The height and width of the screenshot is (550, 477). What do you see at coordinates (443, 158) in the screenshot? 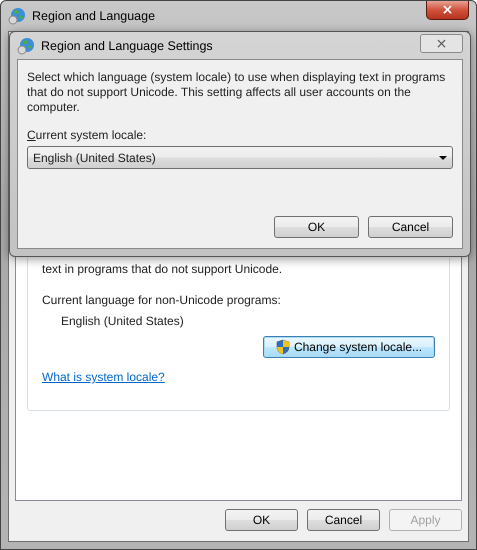
I see `caret-icon` at bounding box center [443, 158].